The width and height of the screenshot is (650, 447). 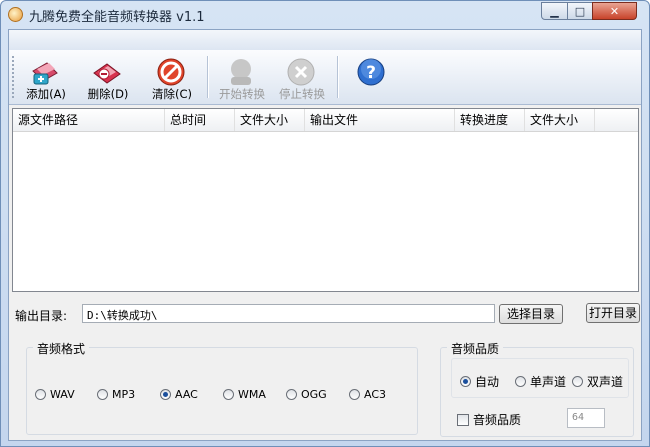 What do you see at coordinates (61, 348) in the screenshot?
I see `audio-format-title: 音频格式` at bounding box center [61, 348].